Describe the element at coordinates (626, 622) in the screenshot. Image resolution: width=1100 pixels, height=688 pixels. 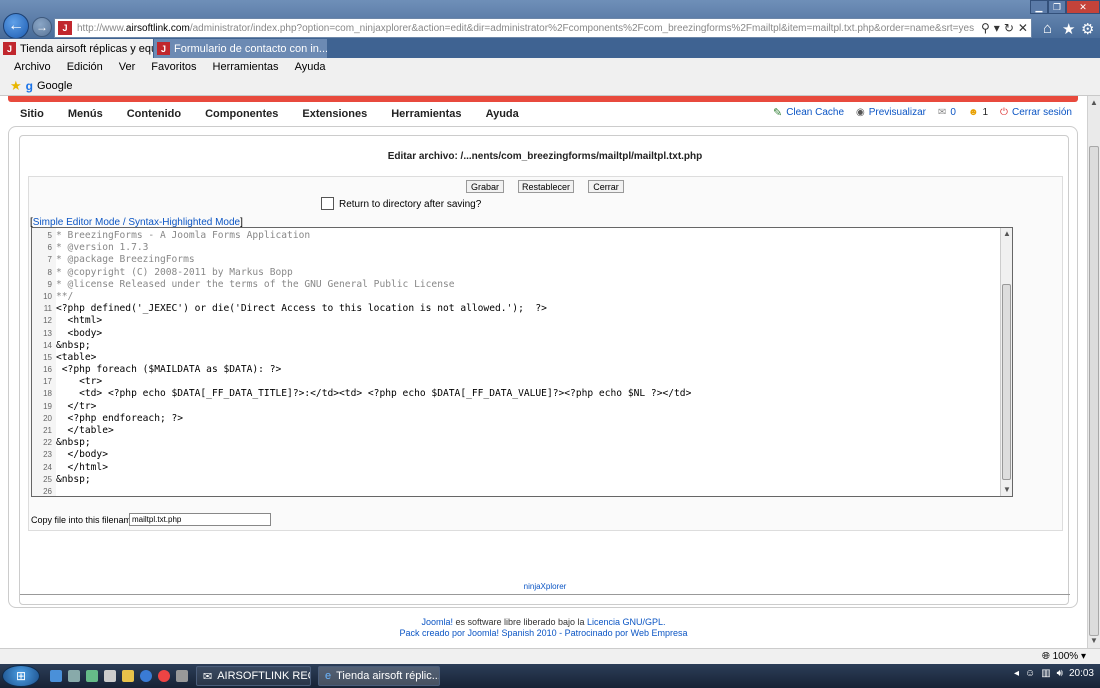
I see `license-link: Licencia GNU/GPL.` at that location.